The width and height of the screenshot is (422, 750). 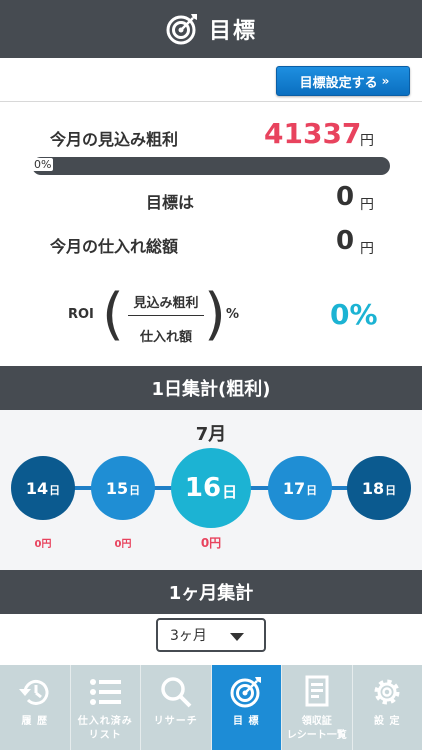 I want to click on target-label: 目標は, so click(x=170, y=202).